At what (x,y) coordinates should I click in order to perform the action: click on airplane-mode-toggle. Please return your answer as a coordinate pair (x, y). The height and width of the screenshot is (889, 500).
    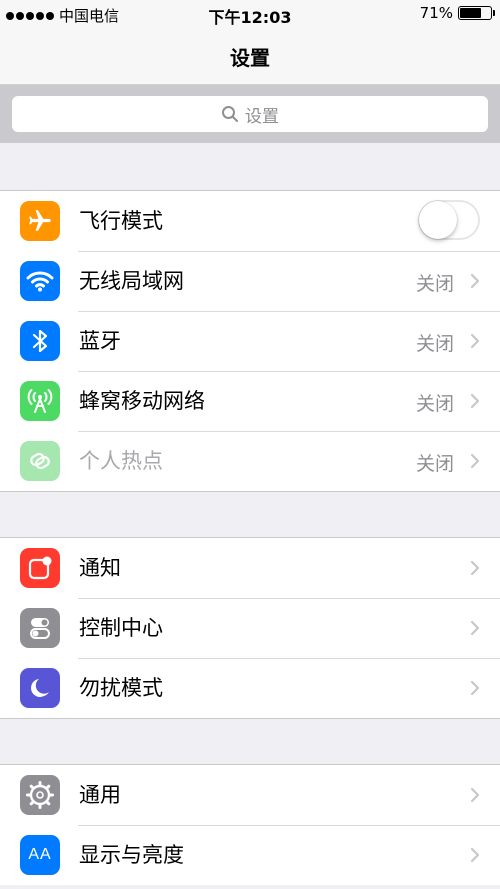
    Looking at the image, I should click on (449, 220).